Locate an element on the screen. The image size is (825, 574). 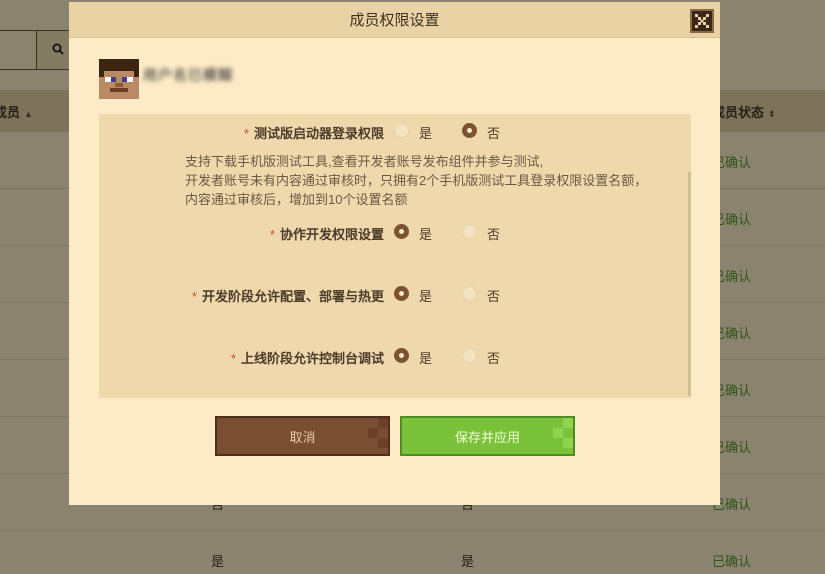
permission-label: * 协作开发权限设置 is located at coordinates (326, 234).